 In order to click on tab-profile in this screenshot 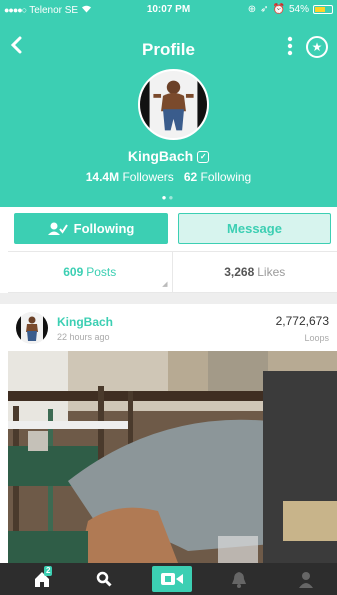, I will do `click(306, 579)`.